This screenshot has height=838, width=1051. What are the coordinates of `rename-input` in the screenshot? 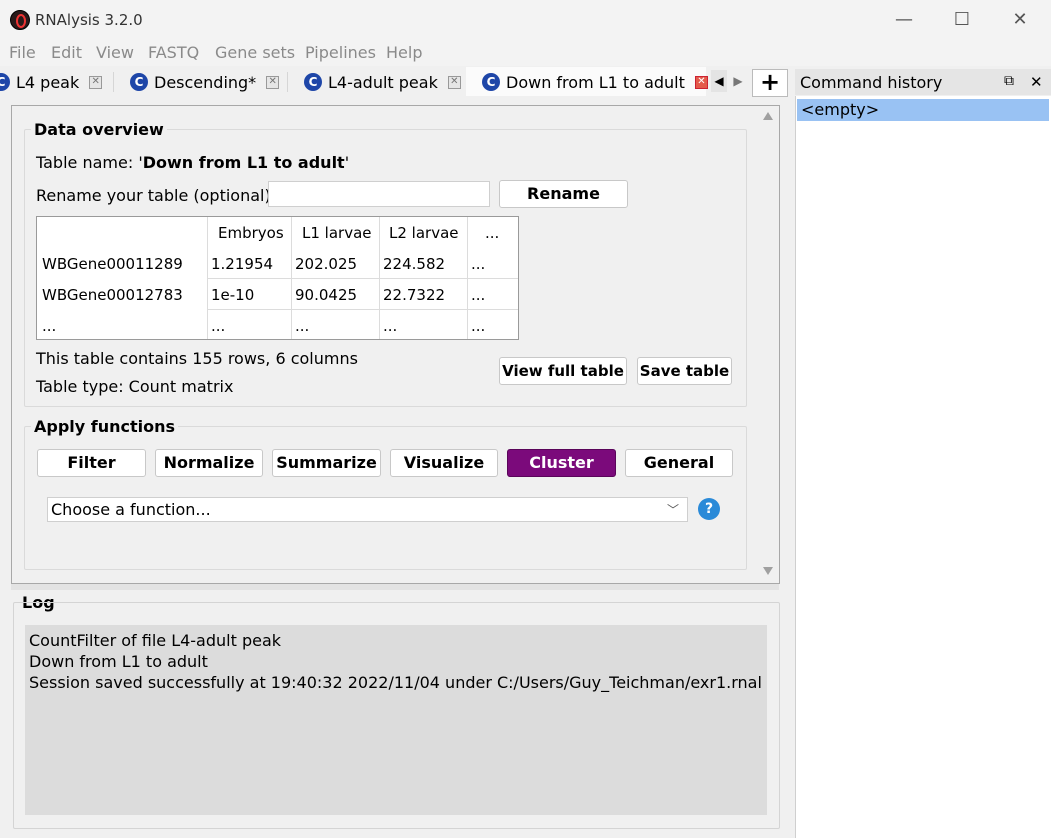 It's located at (379, 194).